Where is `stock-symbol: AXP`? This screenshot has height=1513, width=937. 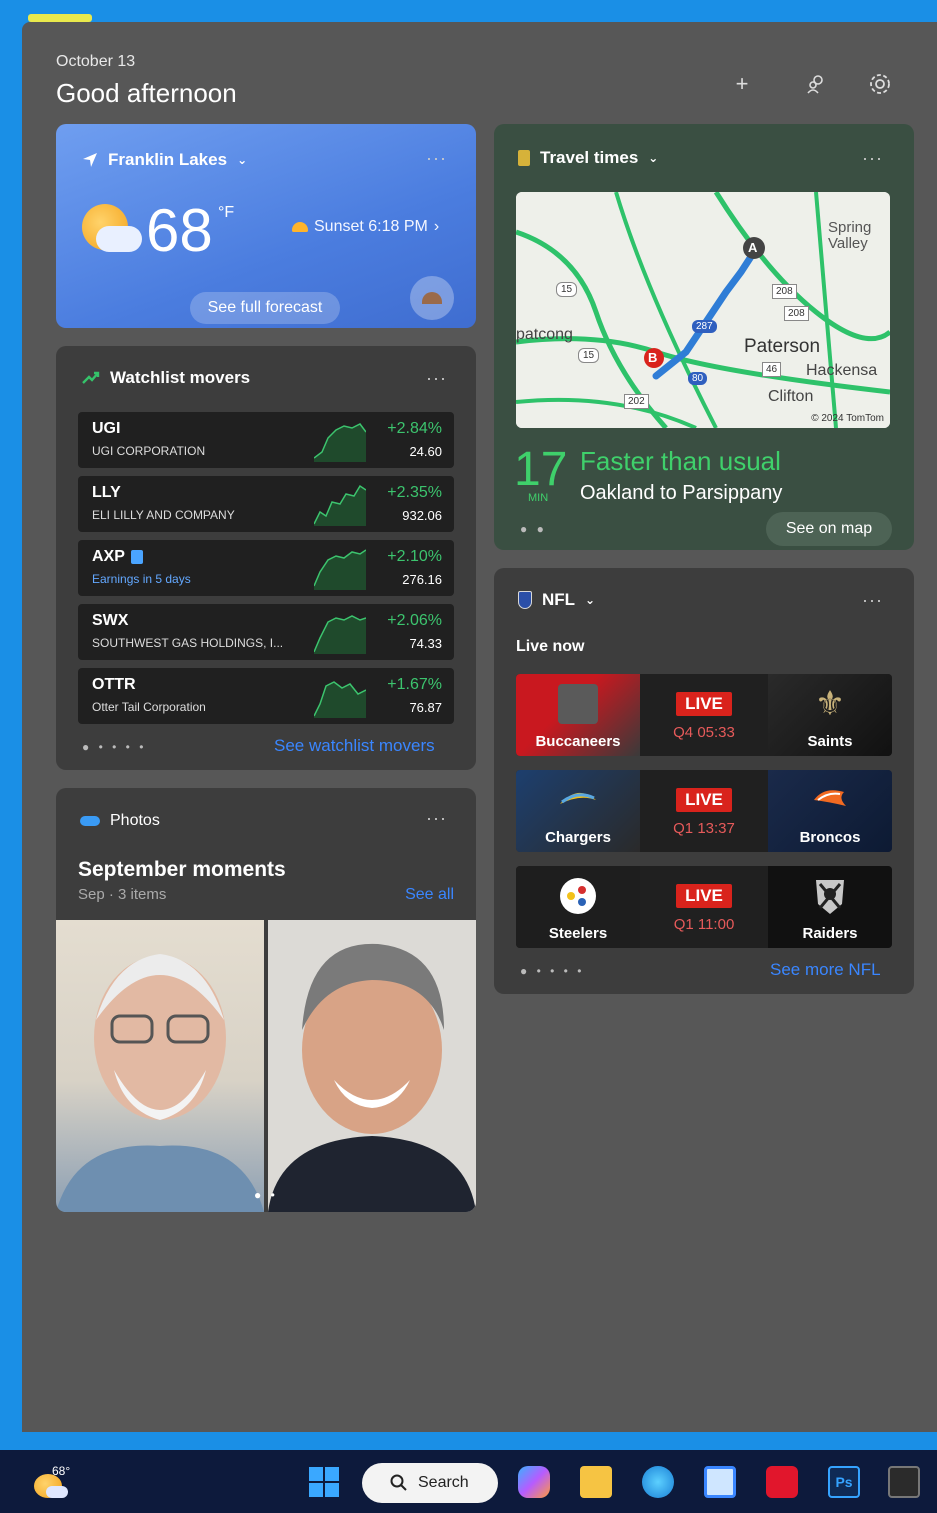
stock-symbol: AXP is located at coordinates (108, 556).